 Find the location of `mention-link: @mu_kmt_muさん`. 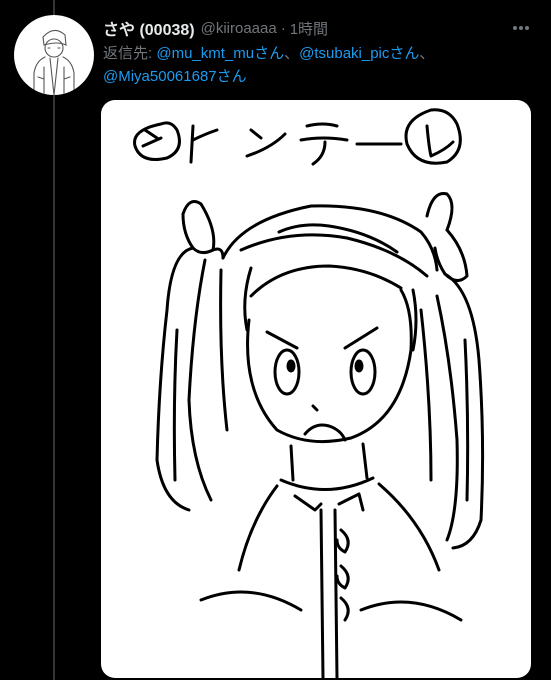

mention-link: @mu_kmt_muさん is located at coordinates (220, 53).